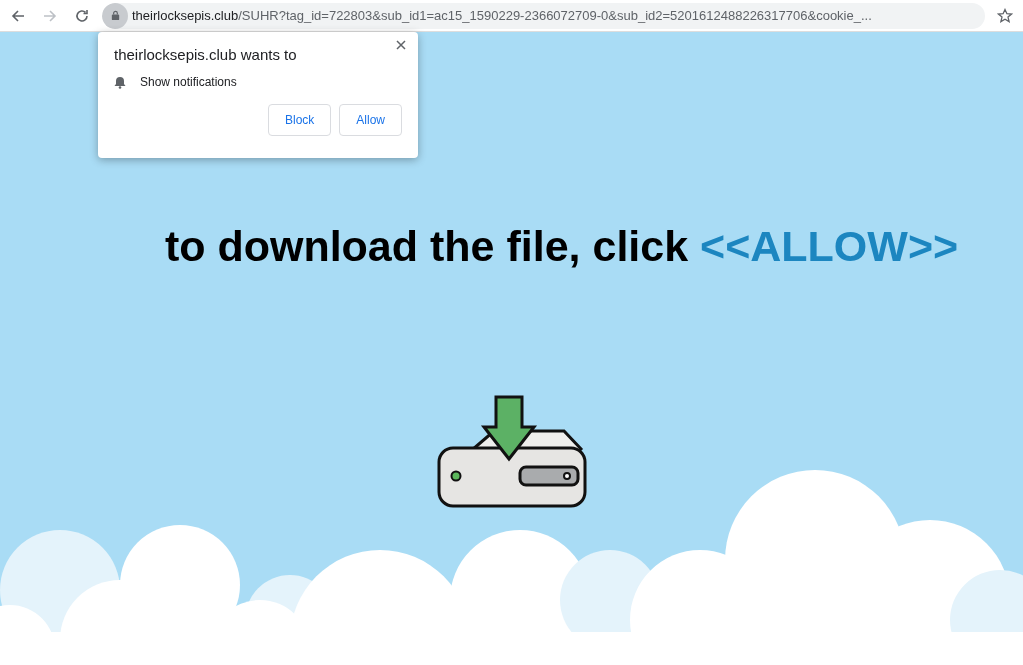 The image size is (1023, 665). I want to click on close-icon, so click(401, 45).